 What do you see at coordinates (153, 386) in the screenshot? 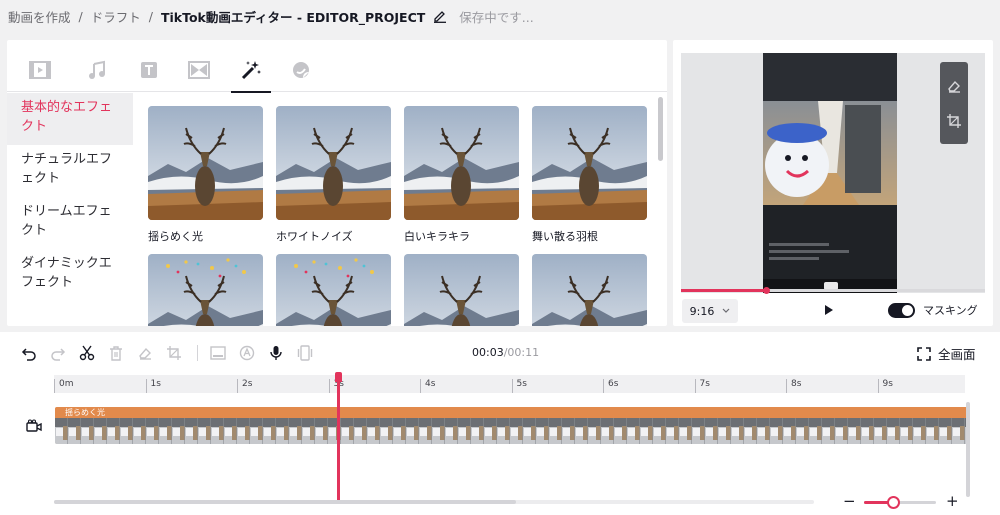
I see `ruler-tick: 1s` at bounding box center [153, 386].